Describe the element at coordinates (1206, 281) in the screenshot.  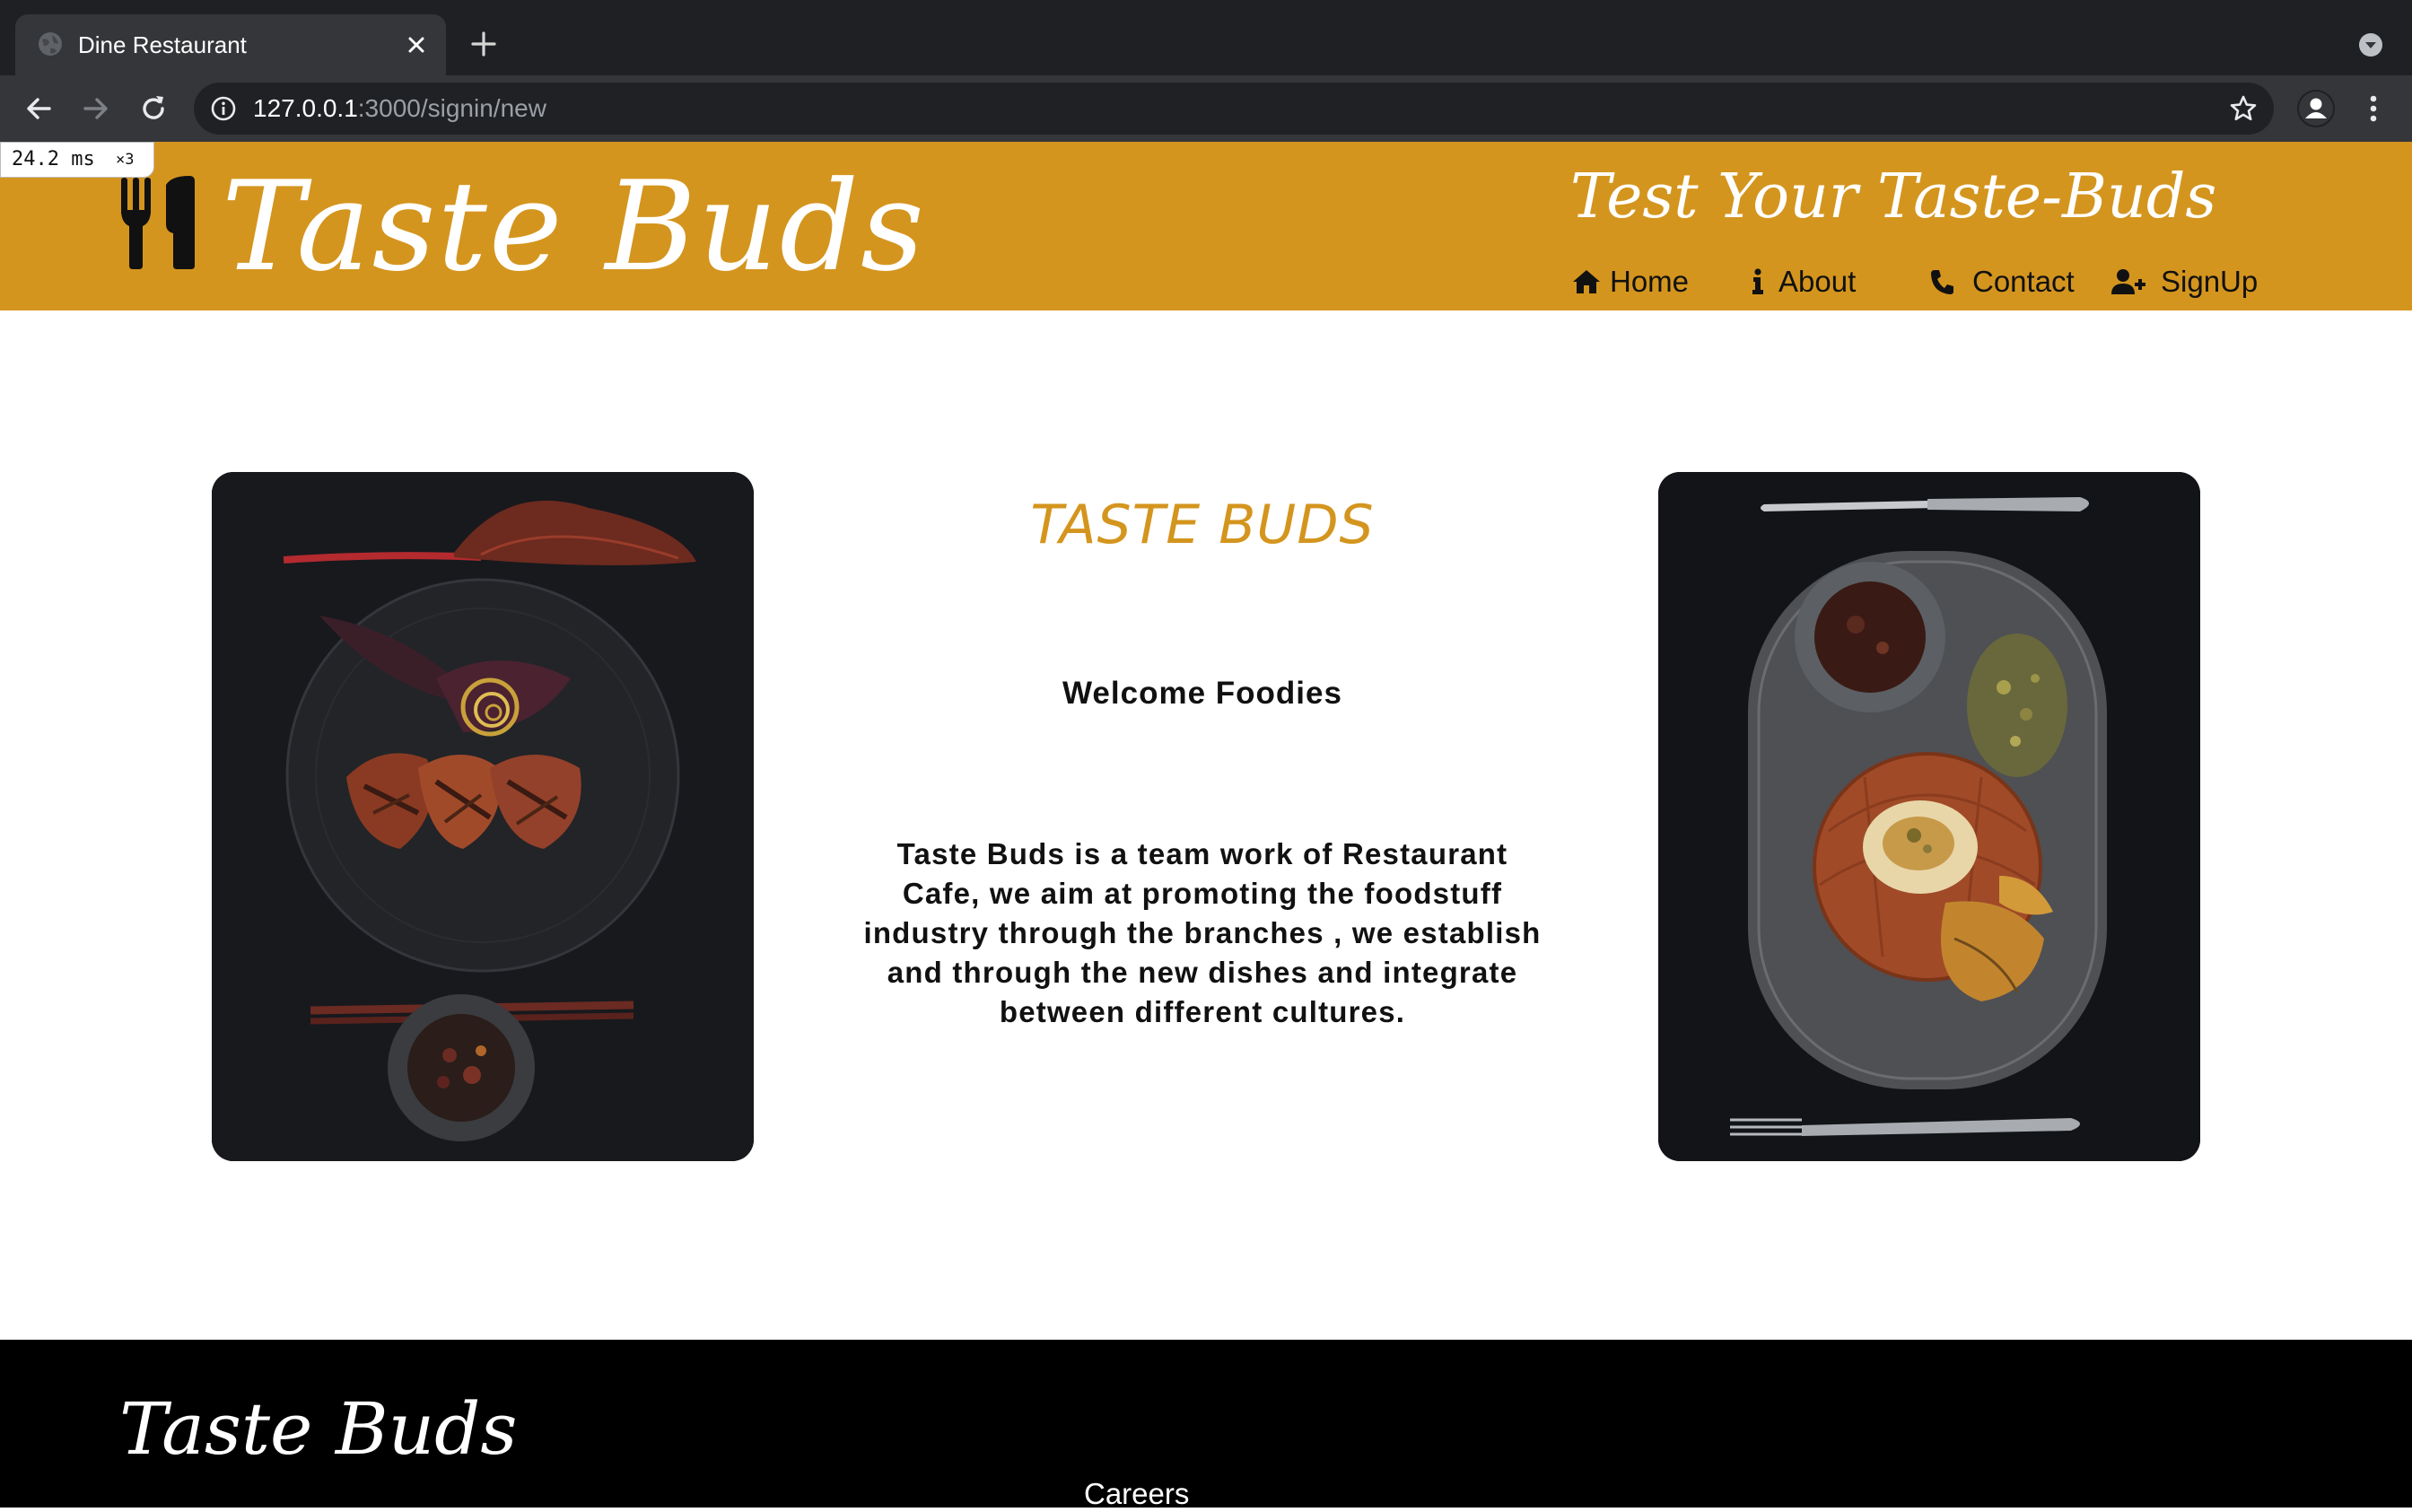
I see `main-nav: Home About Contact SignUp` at that location.